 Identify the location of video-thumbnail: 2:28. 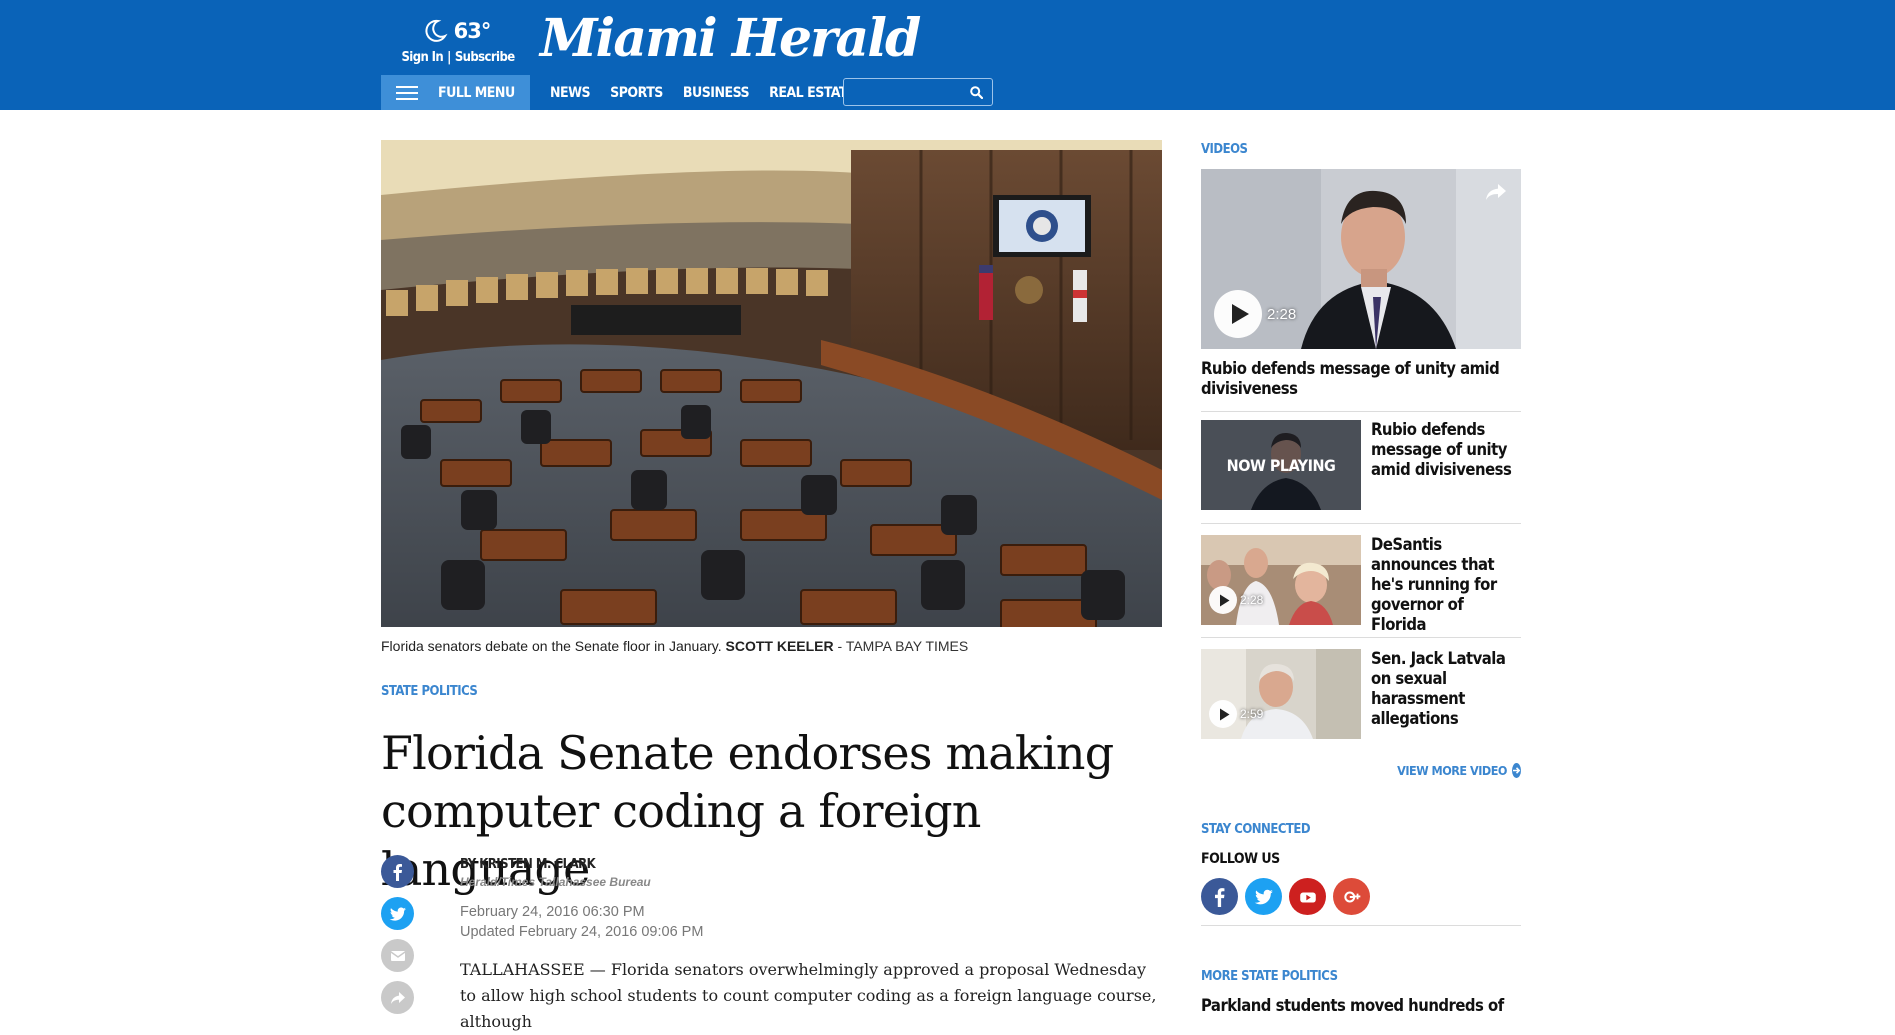
(1281, 580).